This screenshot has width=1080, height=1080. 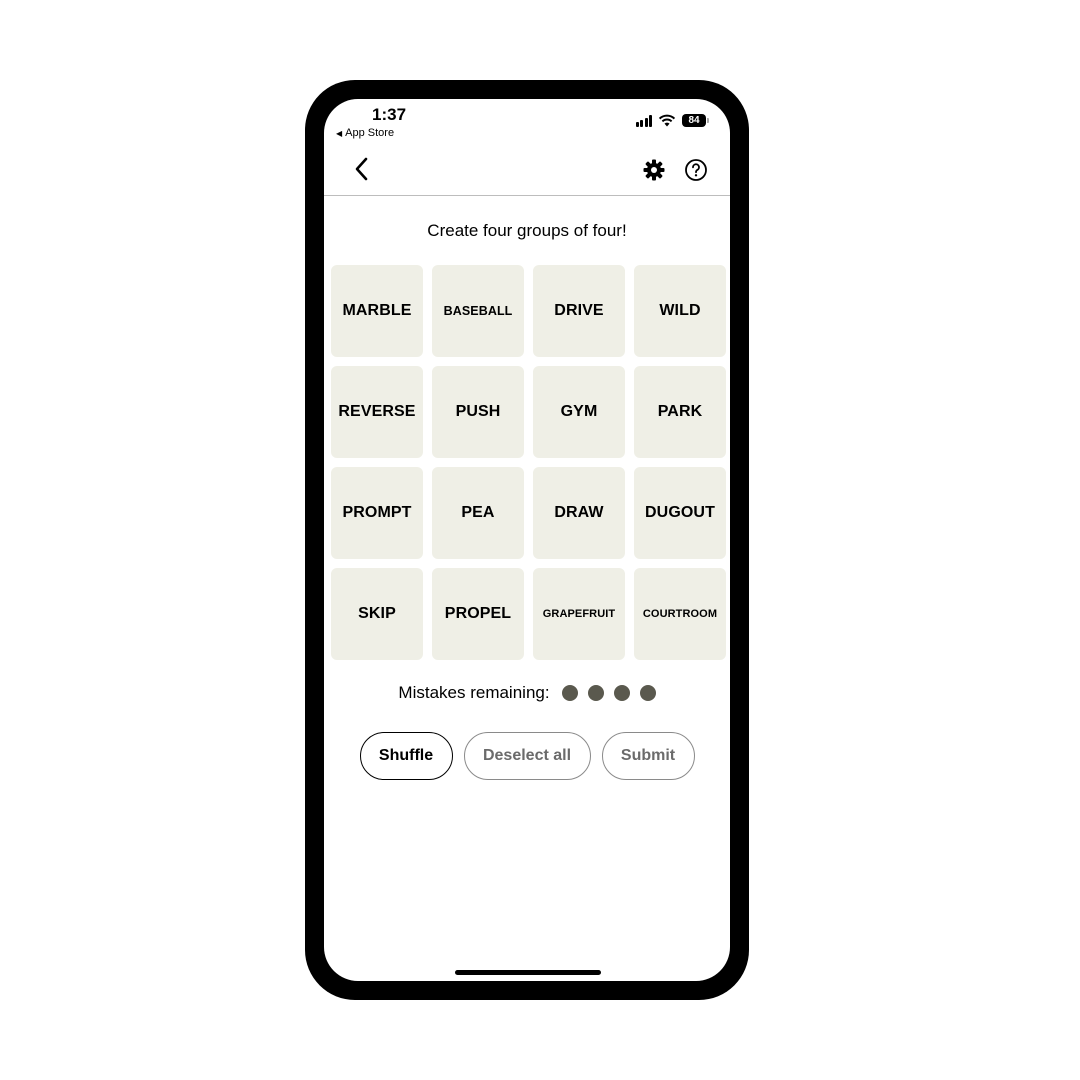 I want to click on word-tile: DRIVE, so click(x=579, y=311).